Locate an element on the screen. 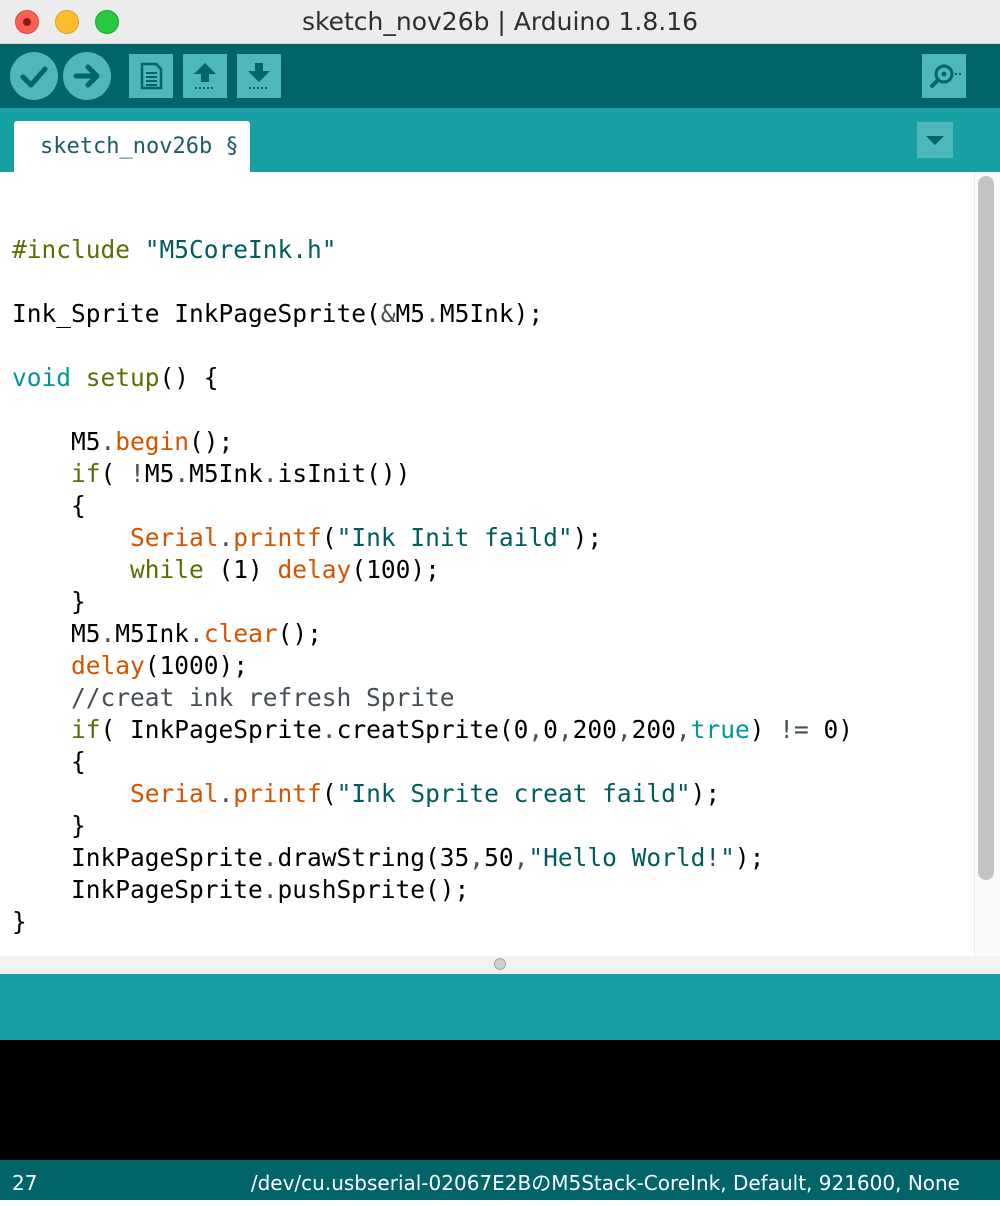 The image size is (1000, 1206). upload-button is located at coordinates (87, 76).